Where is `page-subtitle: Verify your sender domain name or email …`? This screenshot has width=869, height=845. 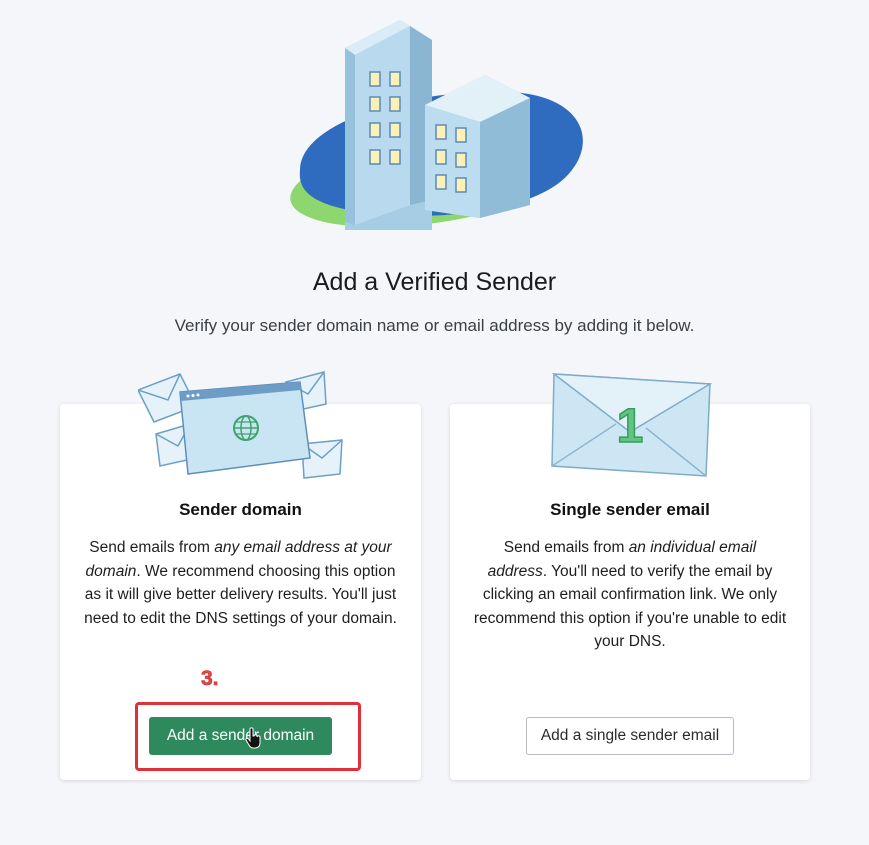 page-subtitle: Verify your sender domain name or email … is located at coordinates (434, 325).